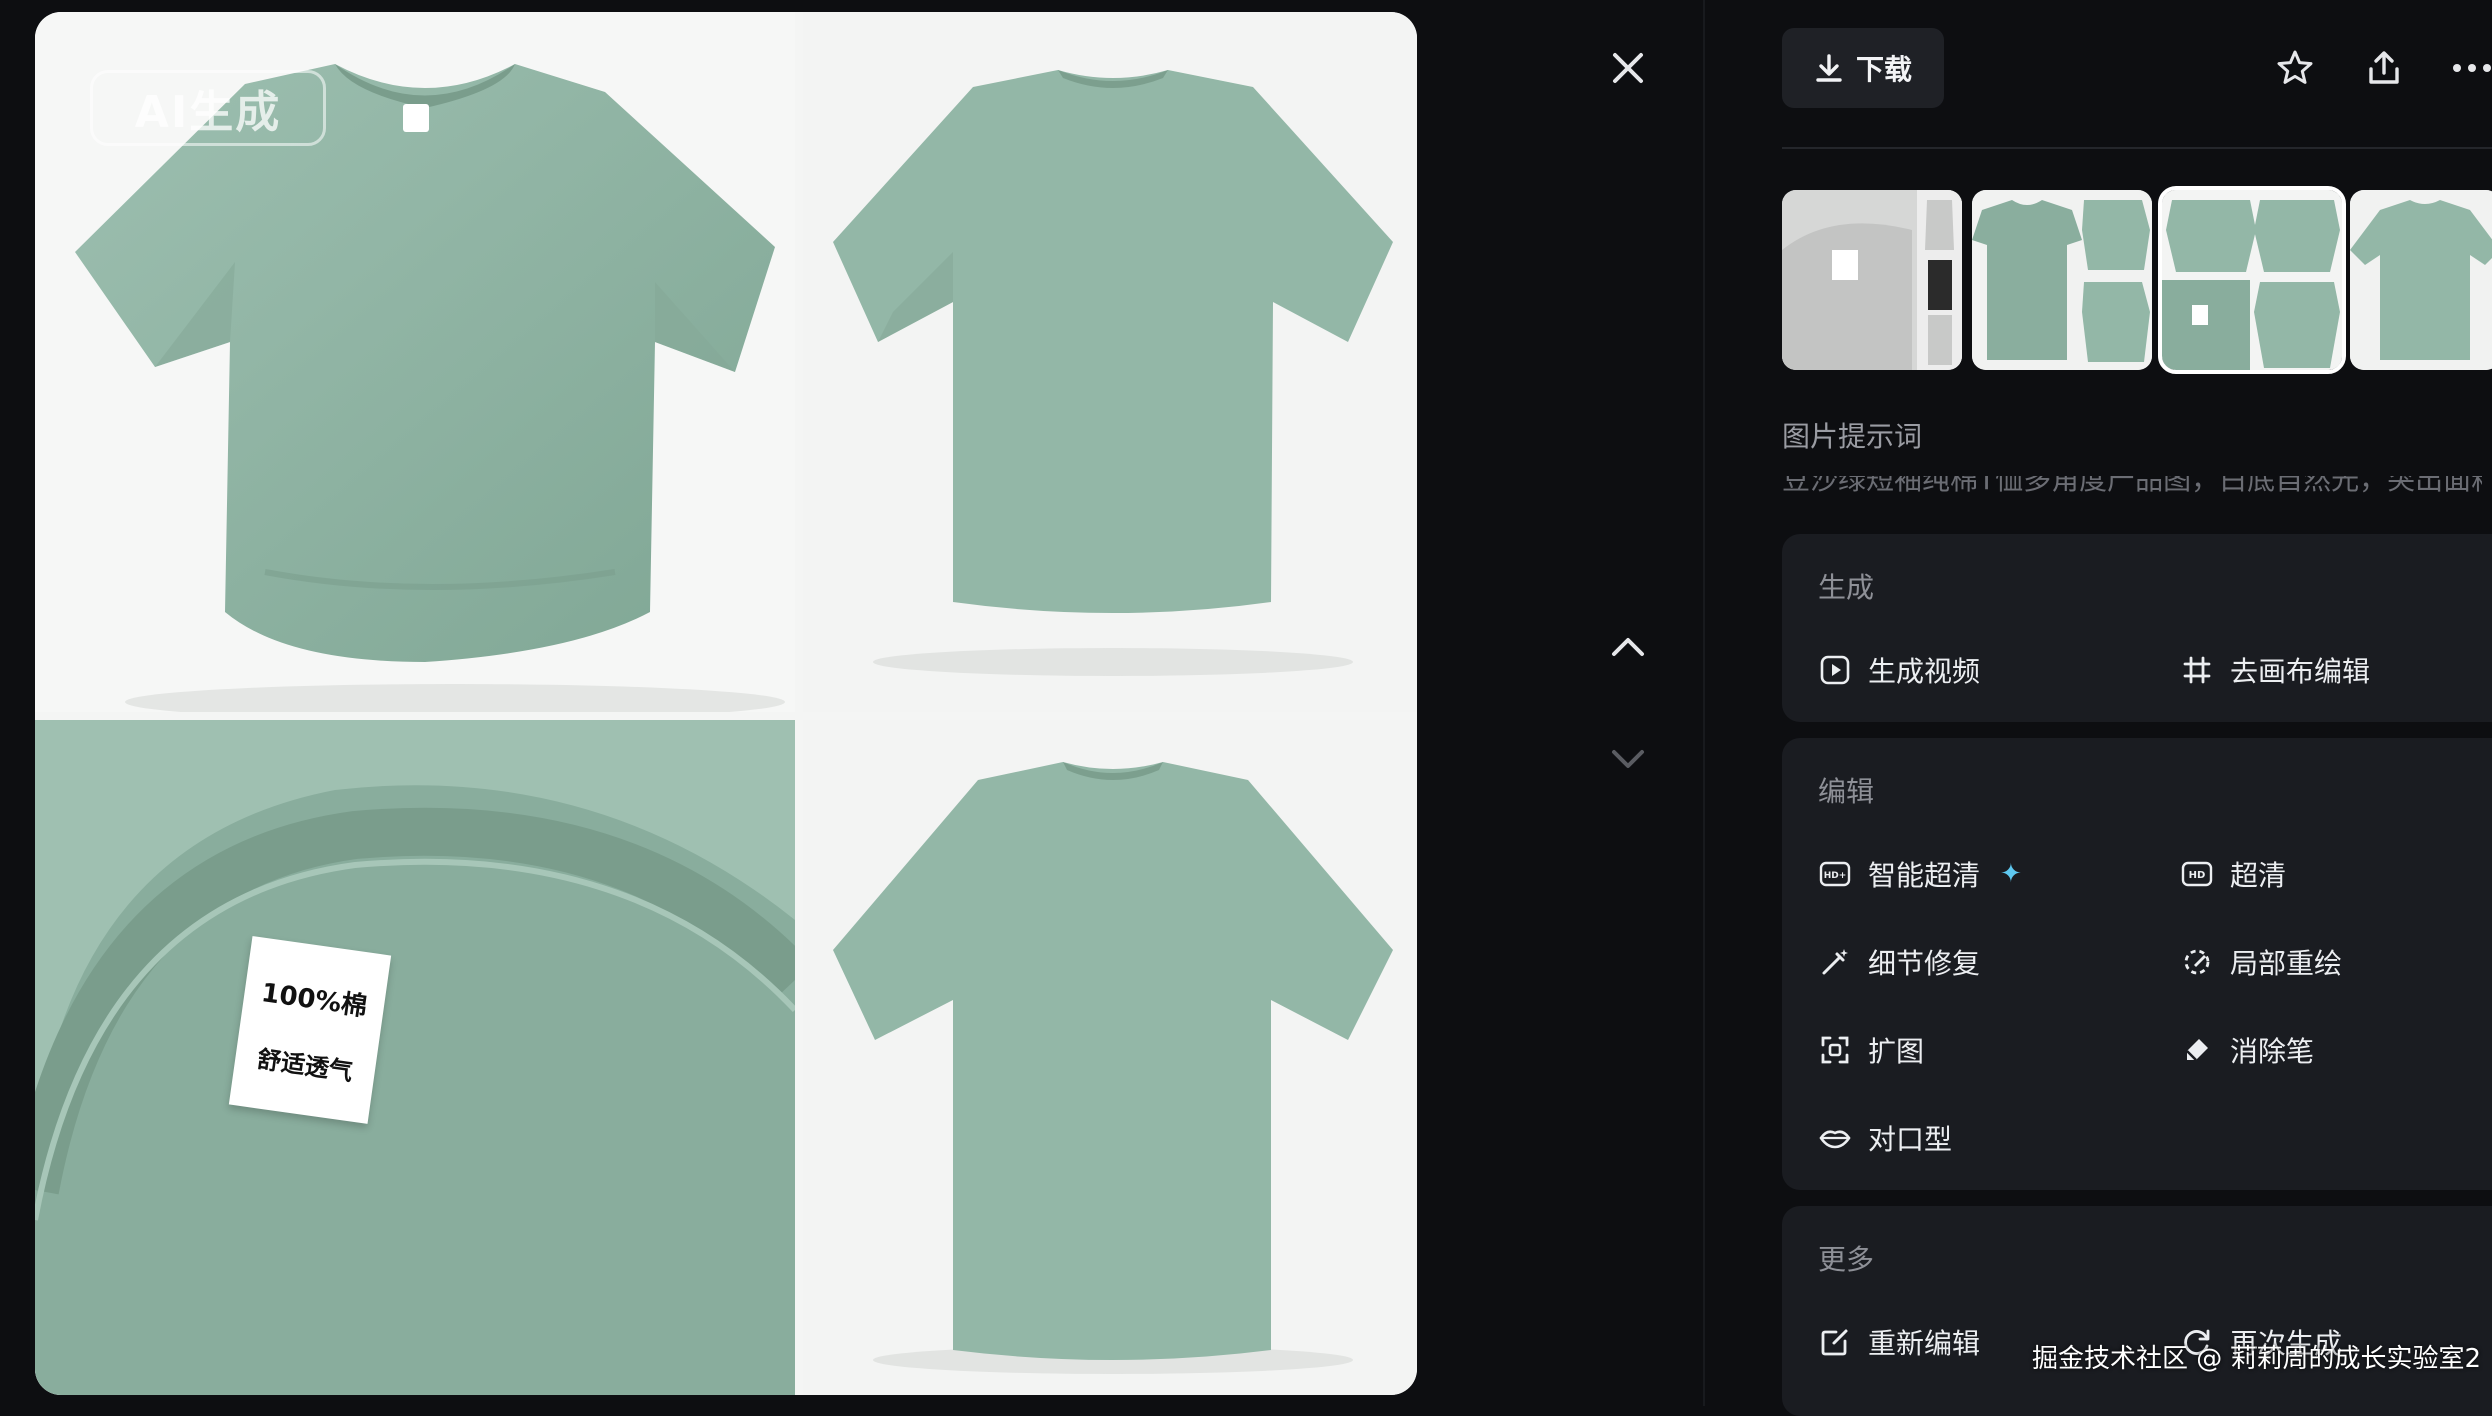  What do you see at coordinates (2468, 68) in the screenshot?
I see `more-icon` at bounding box center [2468, 68].